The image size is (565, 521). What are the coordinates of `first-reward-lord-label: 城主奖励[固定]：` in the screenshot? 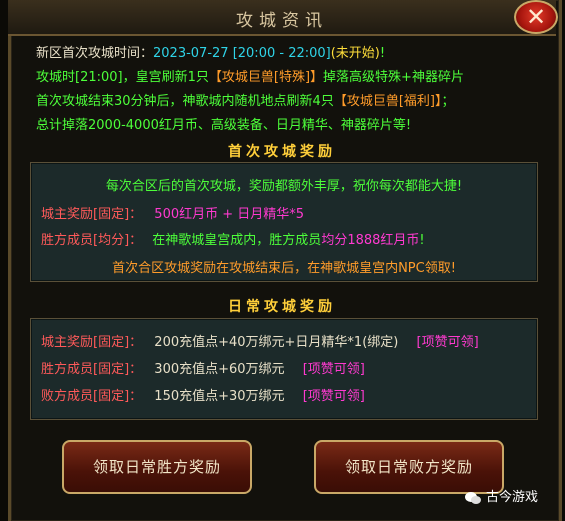 It's located at (92, 214).